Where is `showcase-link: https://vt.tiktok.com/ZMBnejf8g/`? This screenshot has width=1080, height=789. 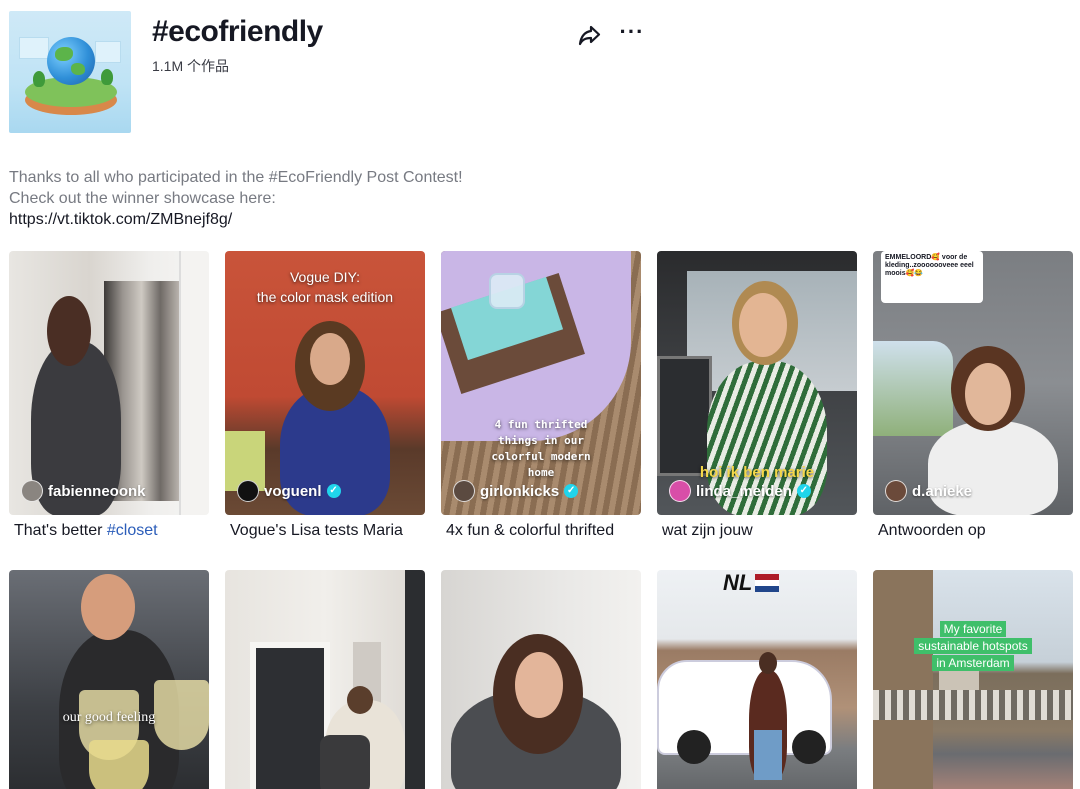 showcase-link: https://vt.tiktok.com/ZMBnejf8g/ is located at coordinates (359, 219).